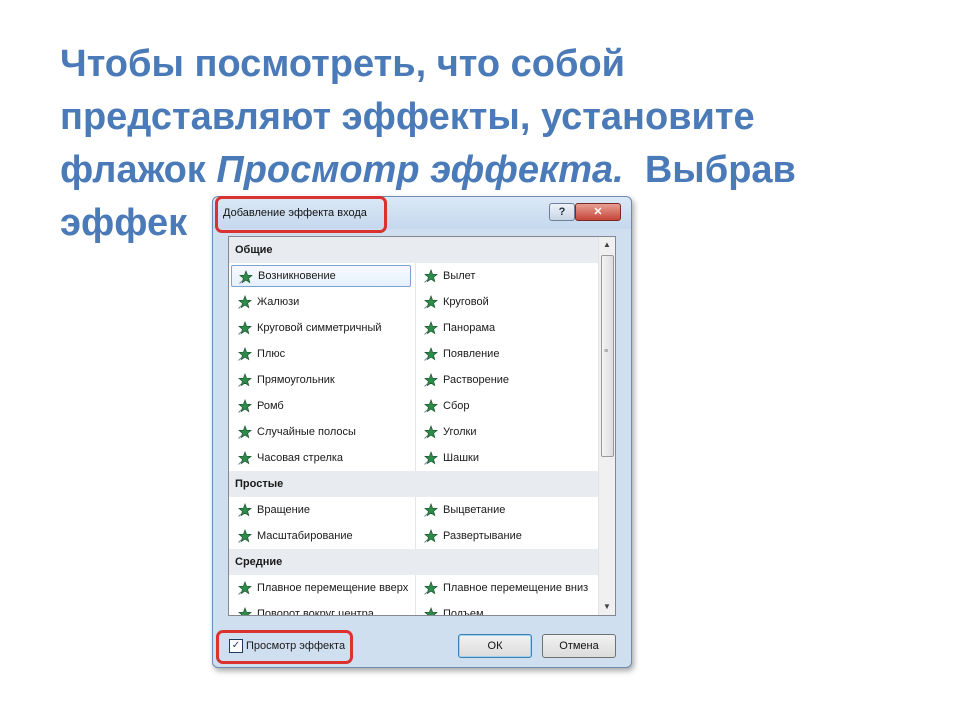 This screenshot has height=720, width=960. What do you see at coordinates (138, 170) in the screenshot?
I see `slide-line-3-start: флажок` at bounding box center [138, 170].